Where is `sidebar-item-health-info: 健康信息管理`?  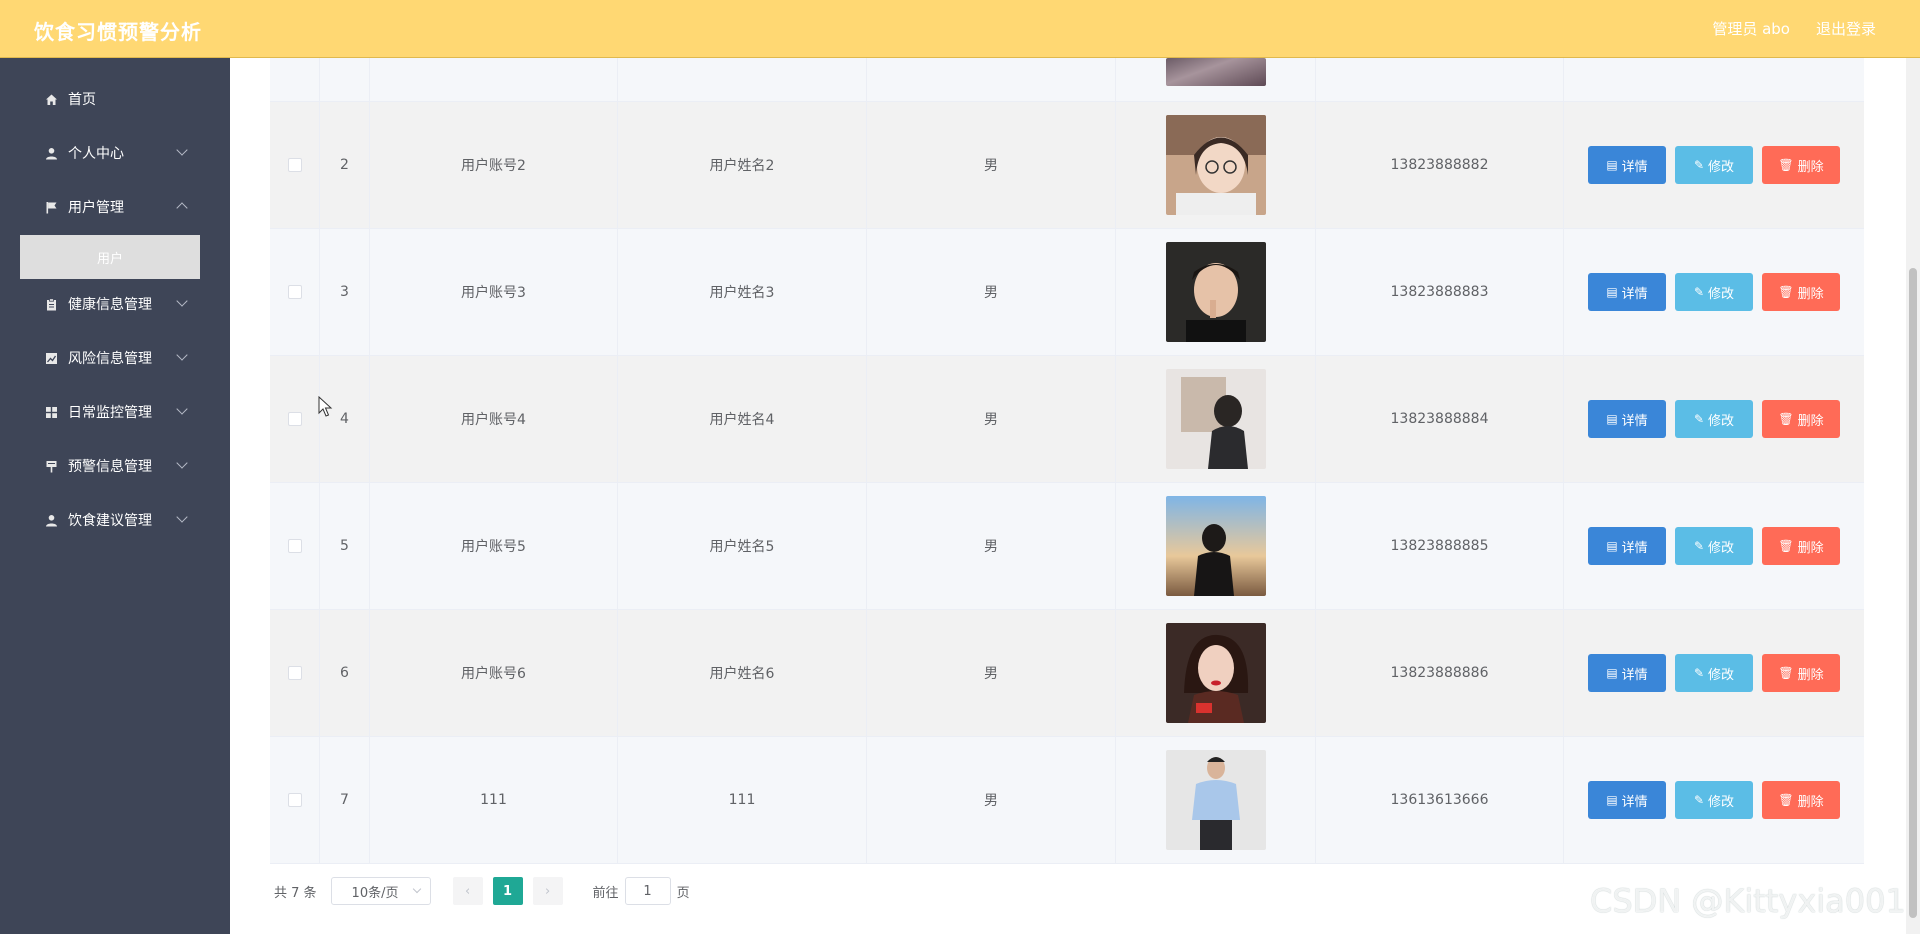
sidebar-item-health-info: 健康信息管理 is located at coordinates (115, 304).